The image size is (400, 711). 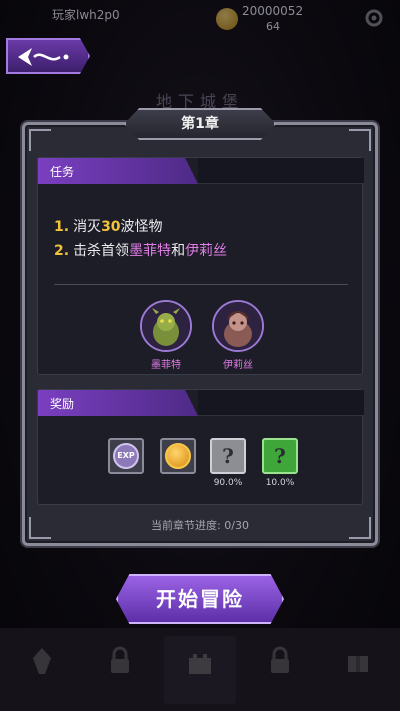 I want to click on gift-box-icon, so click(x=358, y=664).